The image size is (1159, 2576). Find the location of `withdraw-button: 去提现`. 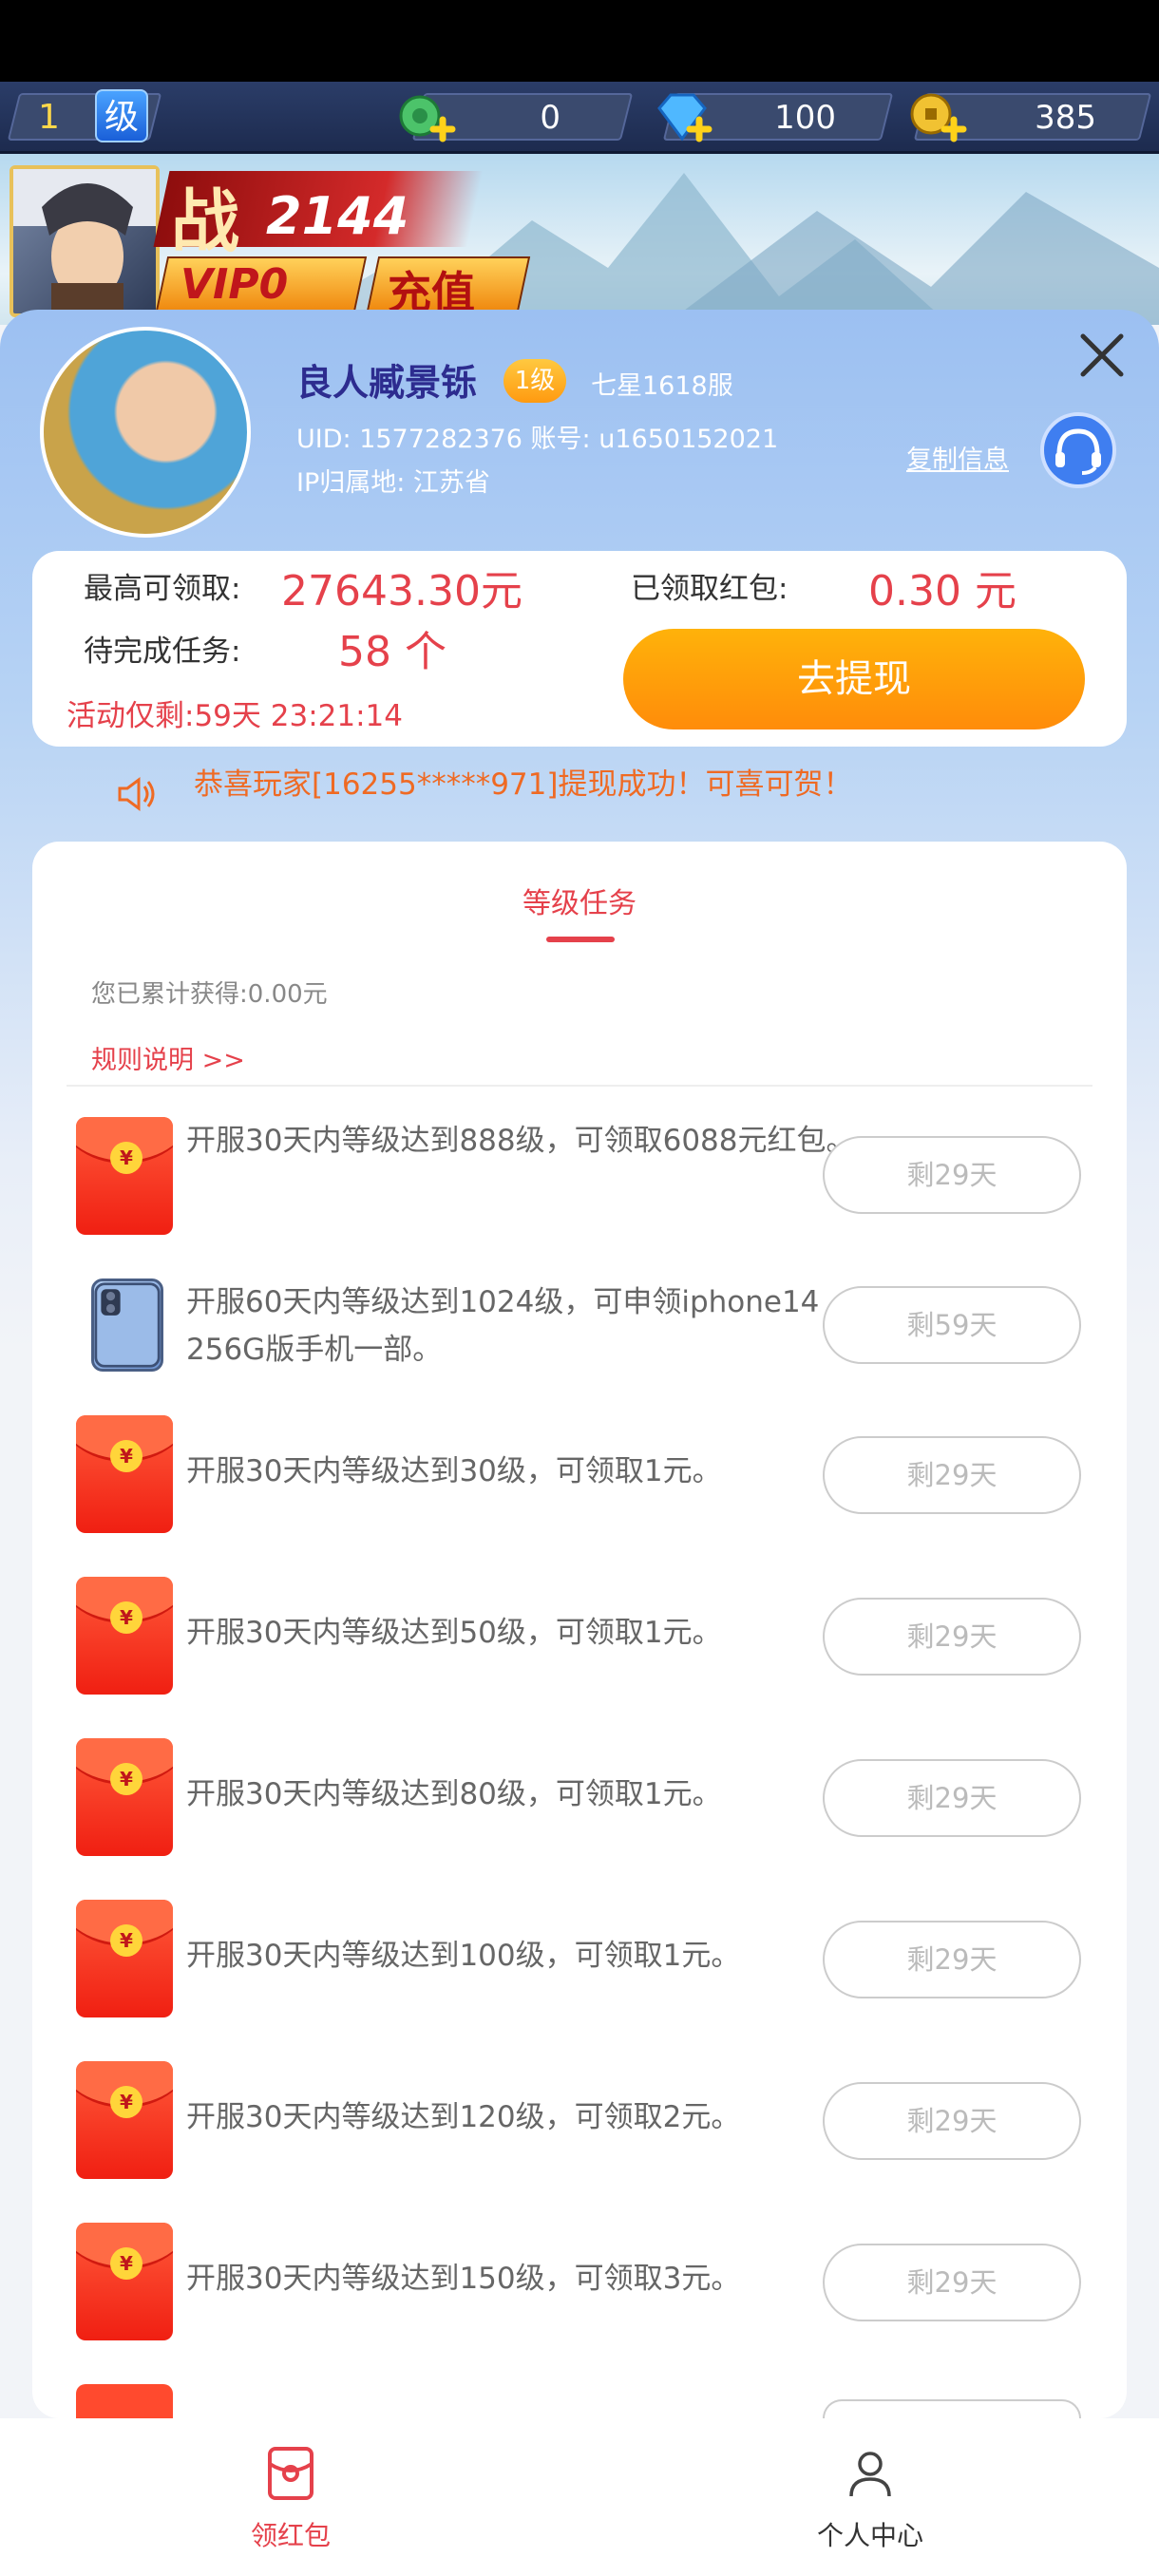

withdraw-button: 去提现 is located at coordinates (854, 679).